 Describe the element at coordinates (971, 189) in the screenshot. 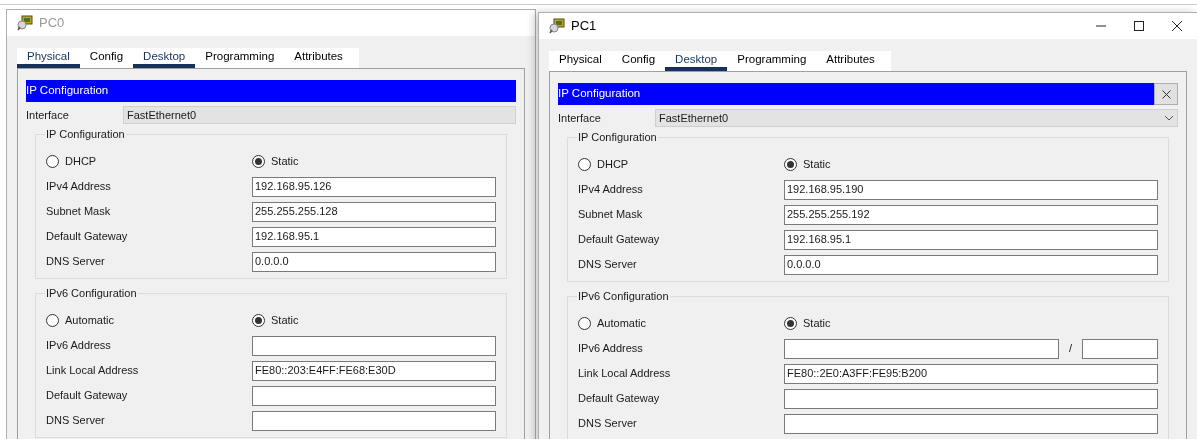

I see `input-field: 192.168.95.190` at that location.